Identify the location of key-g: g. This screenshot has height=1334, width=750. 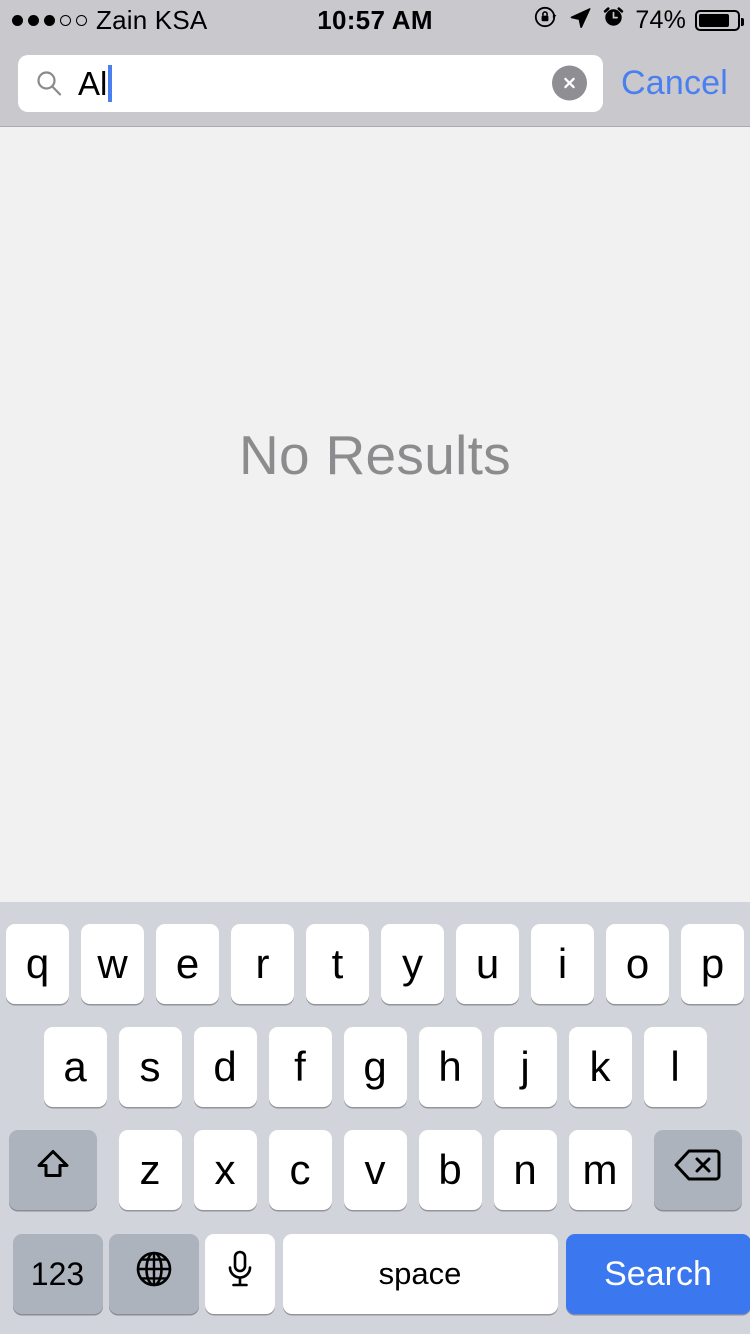
(375, 1067).